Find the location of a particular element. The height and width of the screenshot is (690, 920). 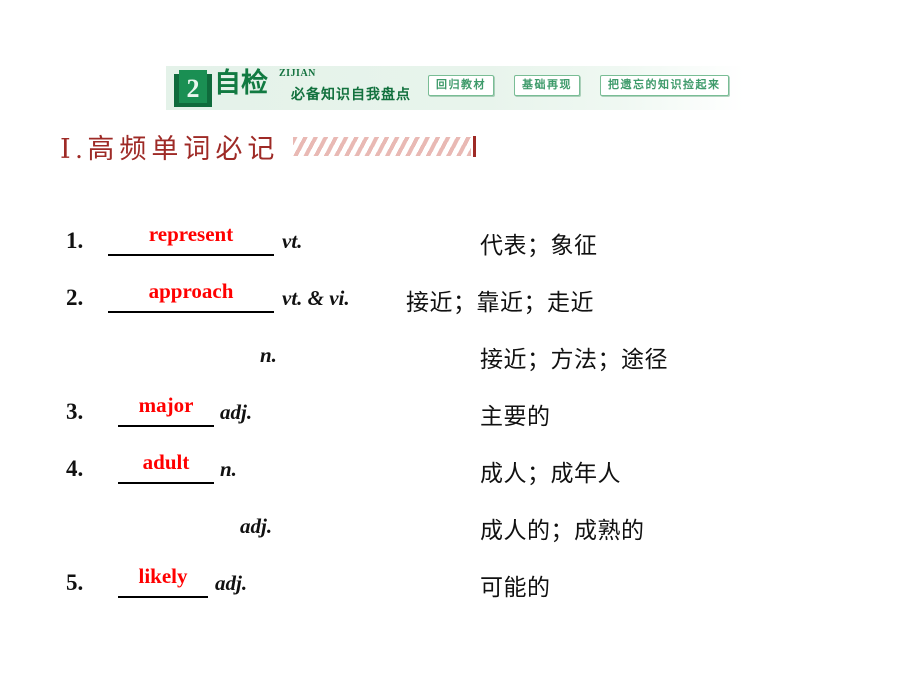

part-of-speech: vt. is located at coordinates (292, 241).